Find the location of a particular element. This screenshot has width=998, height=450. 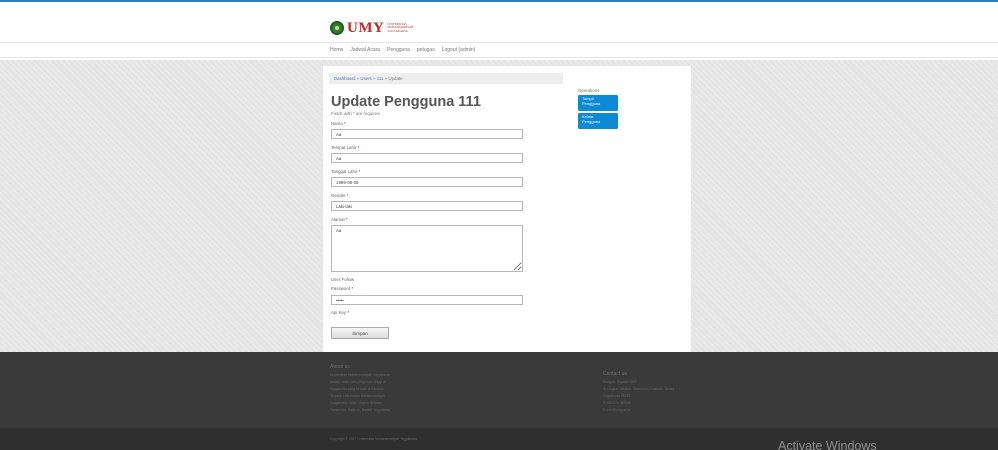

required-fields-note: Fields with * are required. is located at coordinates (356, 113).